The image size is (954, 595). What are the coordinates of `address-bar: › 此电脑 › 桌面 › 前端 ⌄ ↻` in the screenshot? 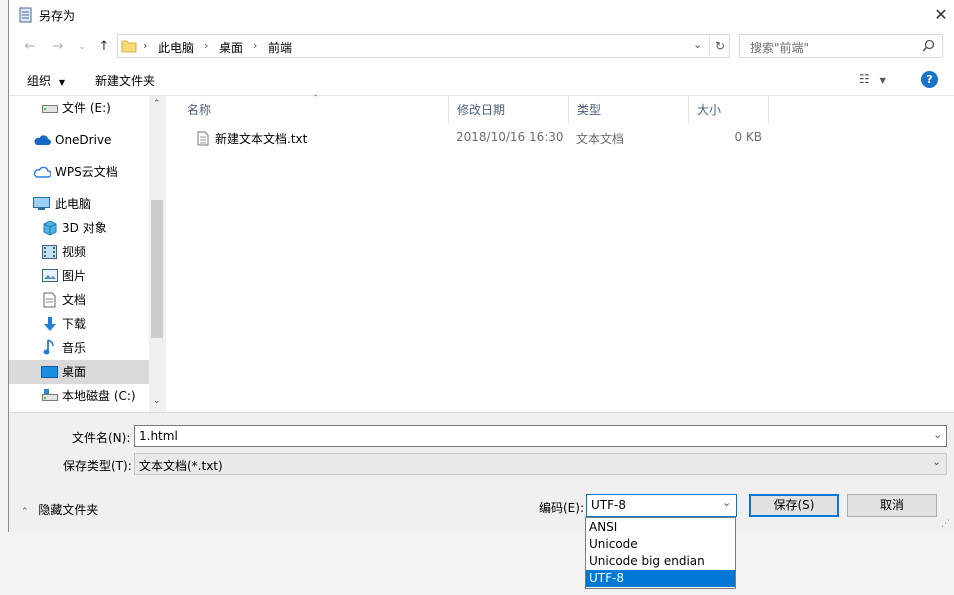 It's located at (423, 46).